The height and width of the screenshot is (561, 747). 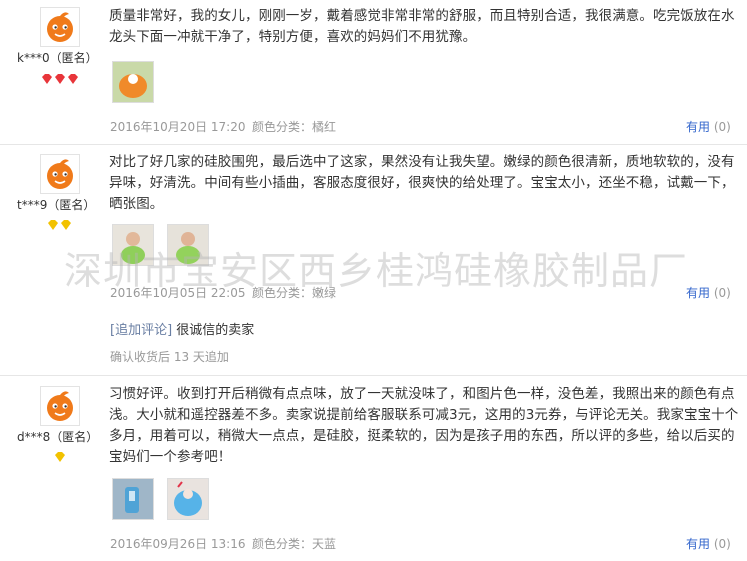 I want to click on review-meta: 2016年10月20日 17:20 颜色分类：橘红, so click(x=223, y=126).